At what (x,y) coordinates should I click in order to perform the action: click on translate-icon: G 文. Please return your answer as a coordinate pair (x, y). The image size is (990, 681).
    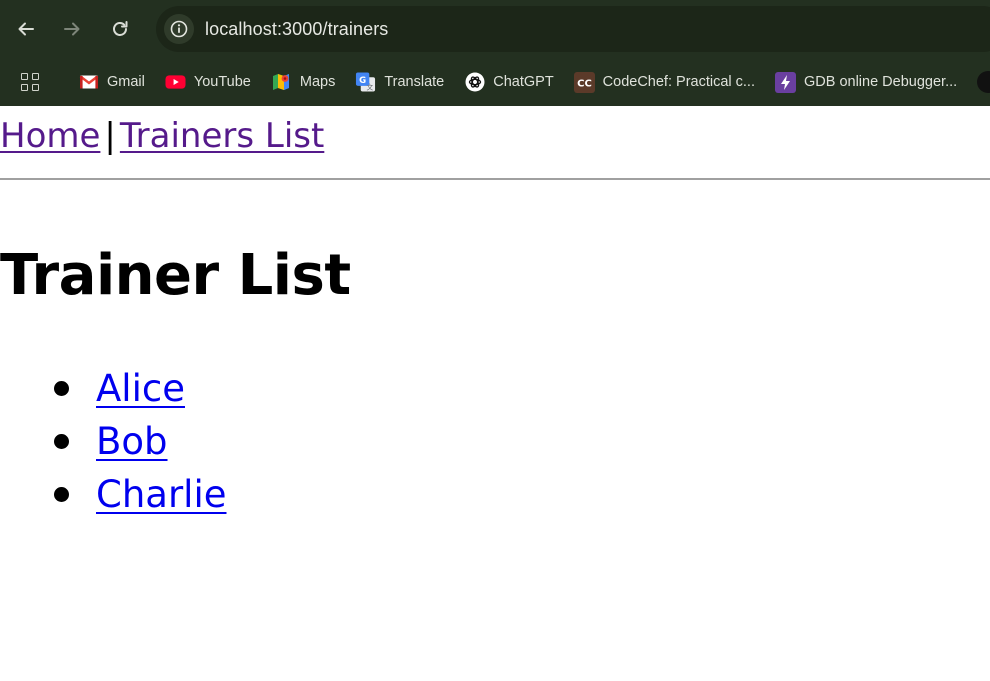
    Looking at the image, I should click on (365, 82).